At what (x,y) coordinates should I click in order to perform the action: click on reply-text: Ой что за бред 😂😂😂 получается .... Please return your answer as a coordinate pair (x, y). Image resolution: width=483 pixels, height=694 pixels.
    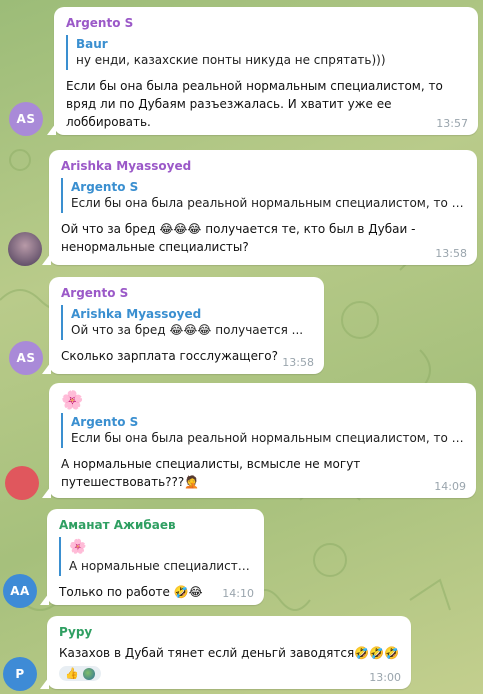
    Looking at the image, I should click on (187, 330).